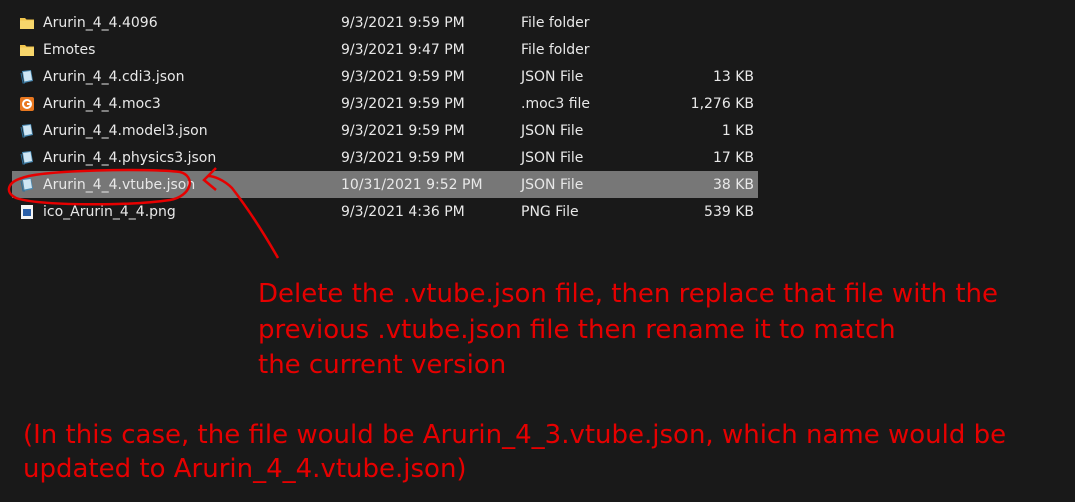 This screenshot has width=1075, height=502. I want to click on file-name: Arurin_4_4.physics3.json, so click(130, 158).